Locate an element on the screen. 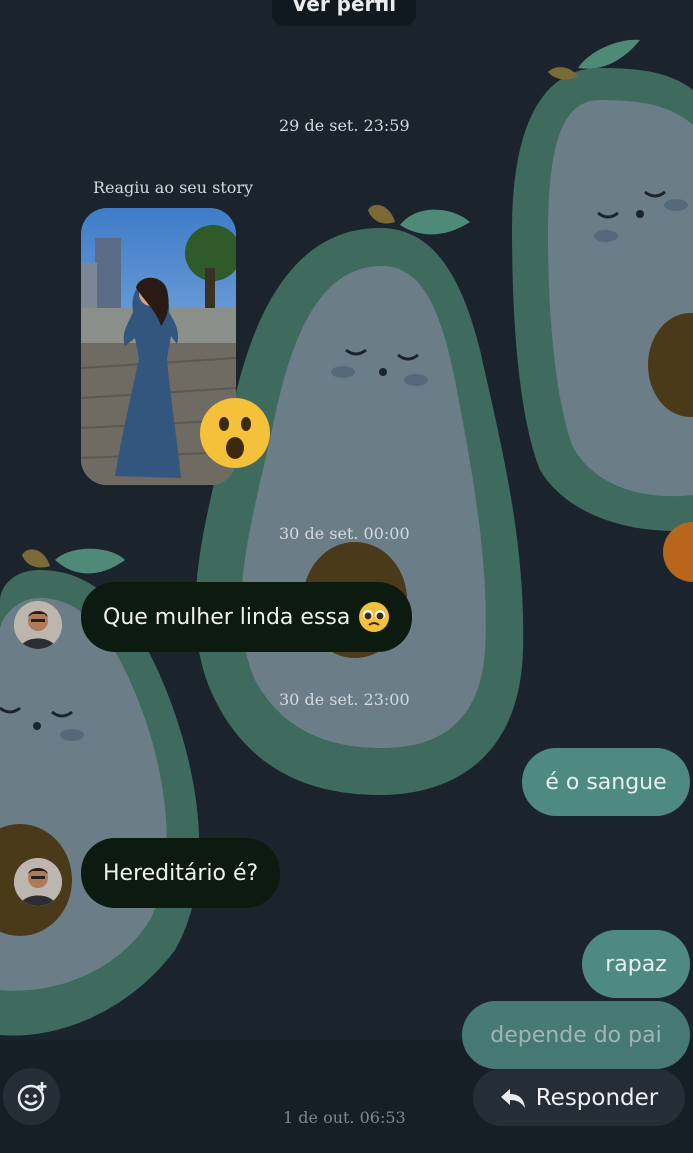  sticker-button is located at coordinates (31, 1096).